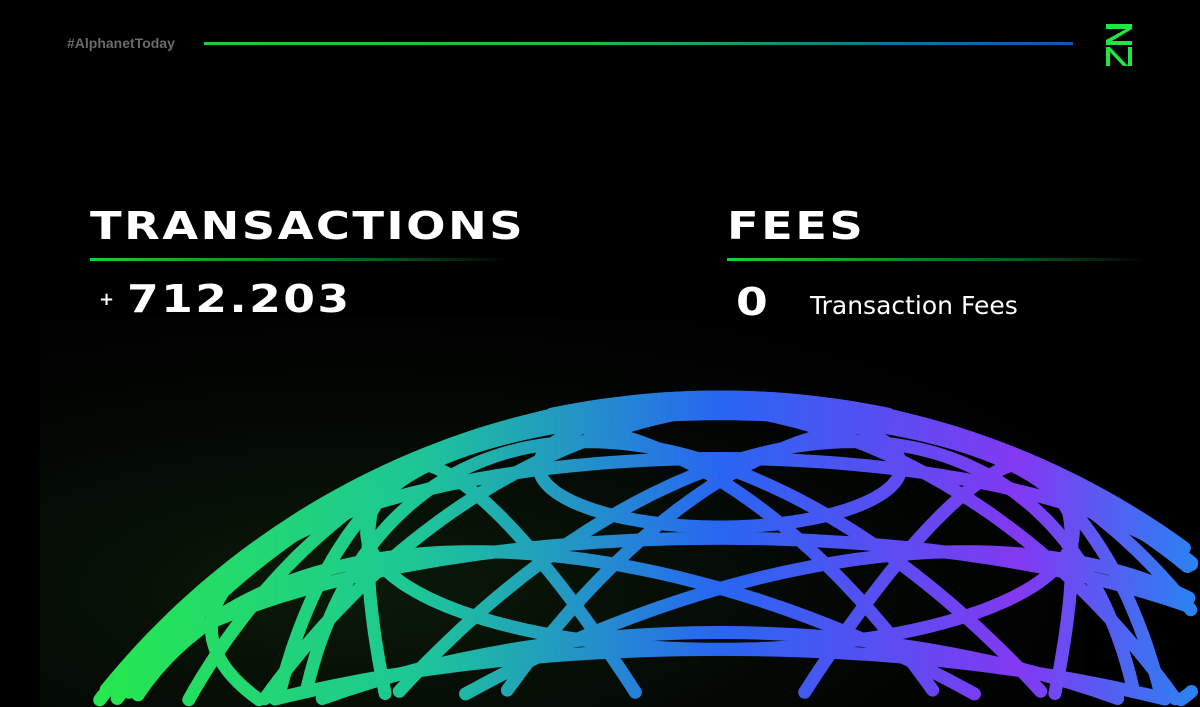 Image resolution: width=1200 pixels, height=707 pixels. I want to click on transactions-title: TRANSACTIONS, so click(308, 226).